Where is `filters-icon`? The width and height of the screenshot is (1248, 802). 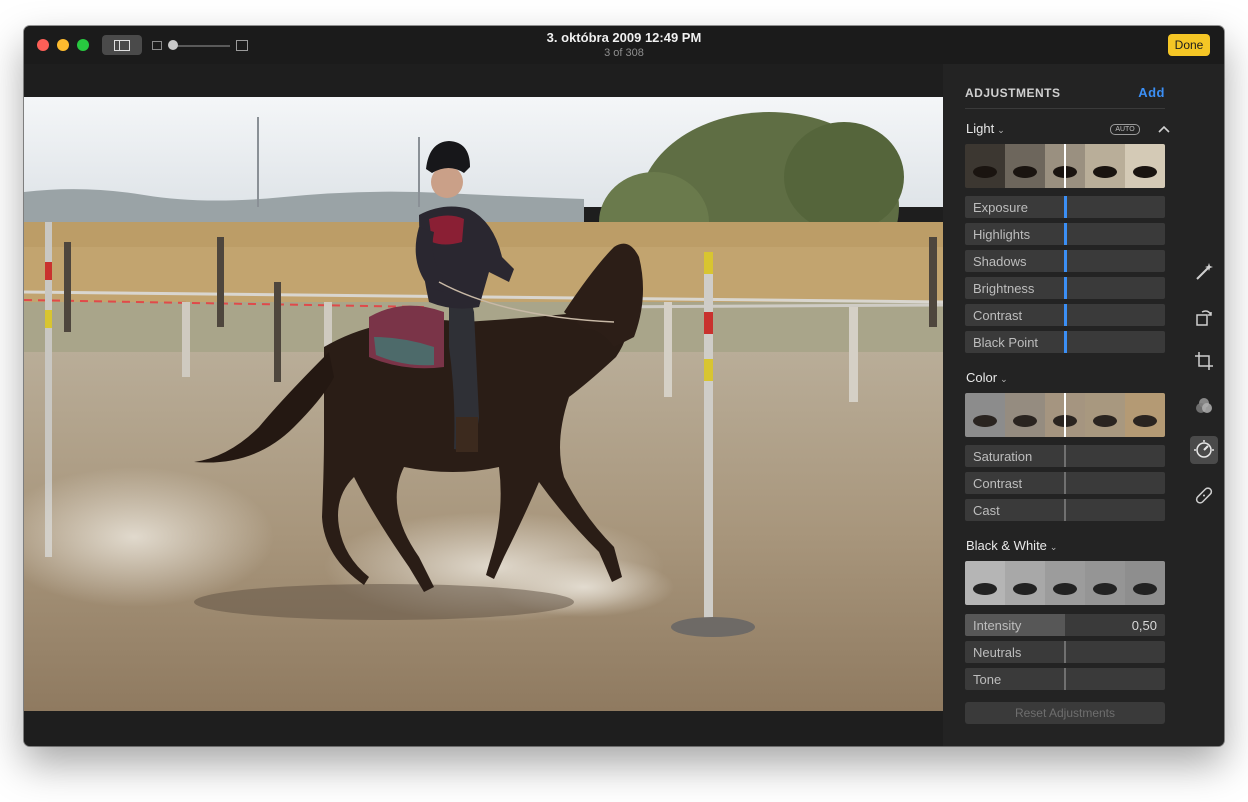
filters-icon is located at coordinates (1204, 405).